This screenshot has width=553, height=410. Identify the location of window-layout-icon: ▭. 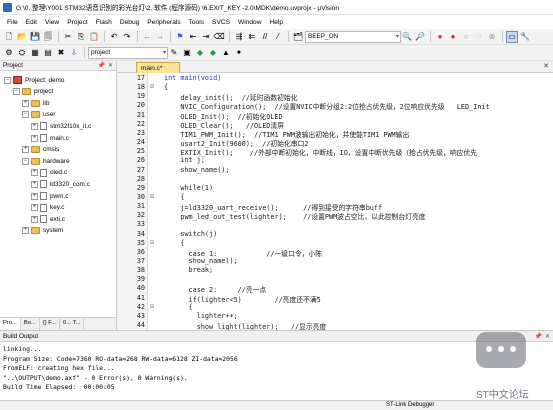
(512, 36).